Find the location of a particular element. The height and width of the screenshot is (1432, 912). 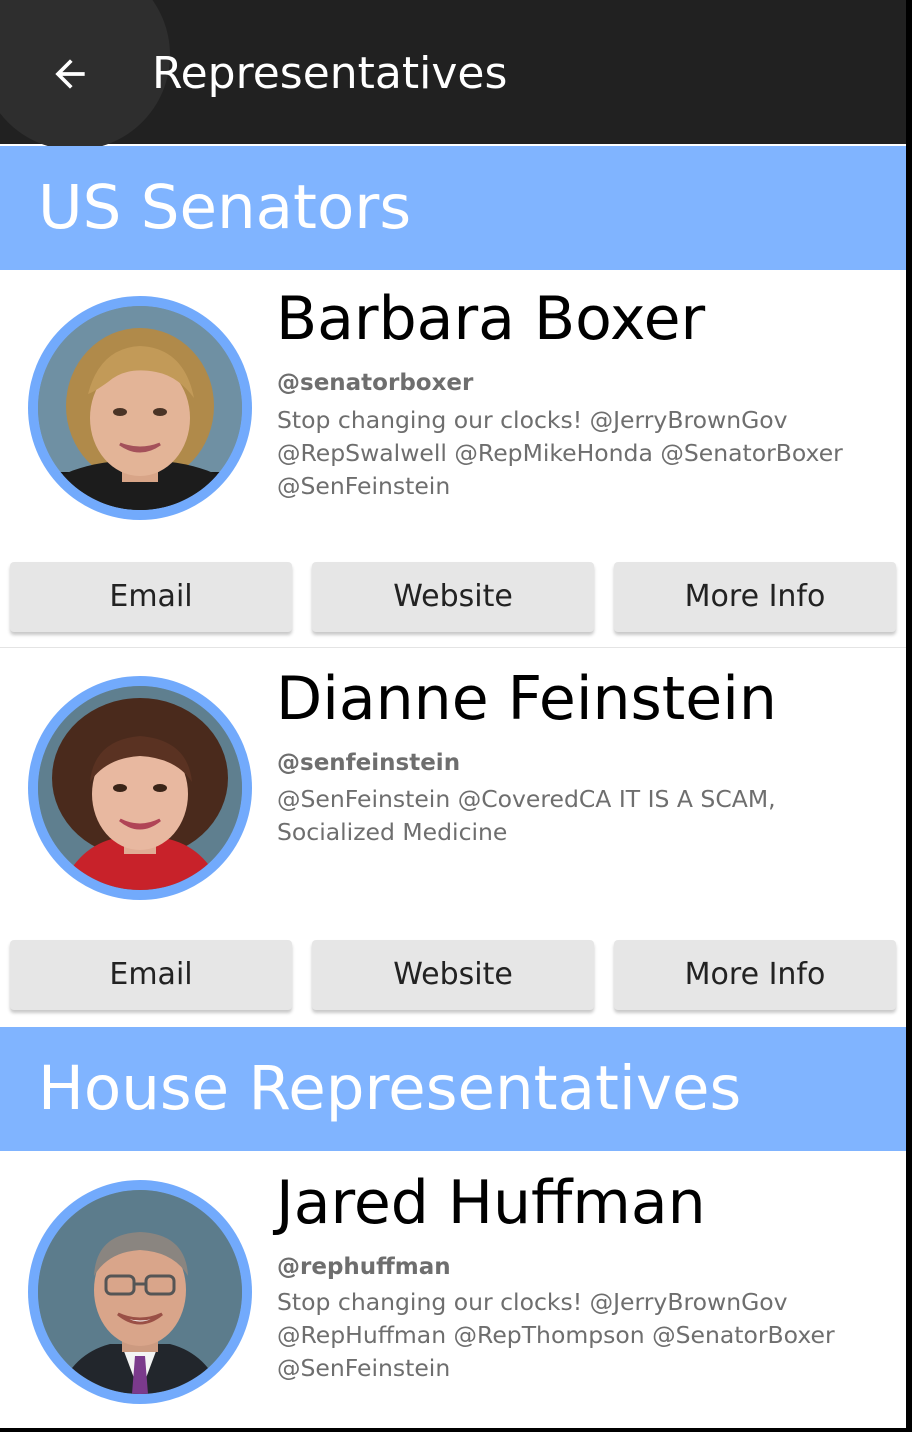

back-button is located at coordinates (70, 74).